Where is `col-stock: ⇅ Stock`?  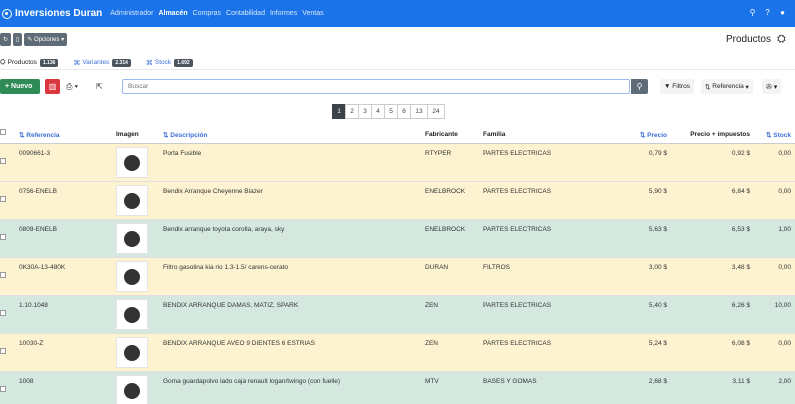
col-stock: ⇅ Stock is located at coordinates (778, 135).